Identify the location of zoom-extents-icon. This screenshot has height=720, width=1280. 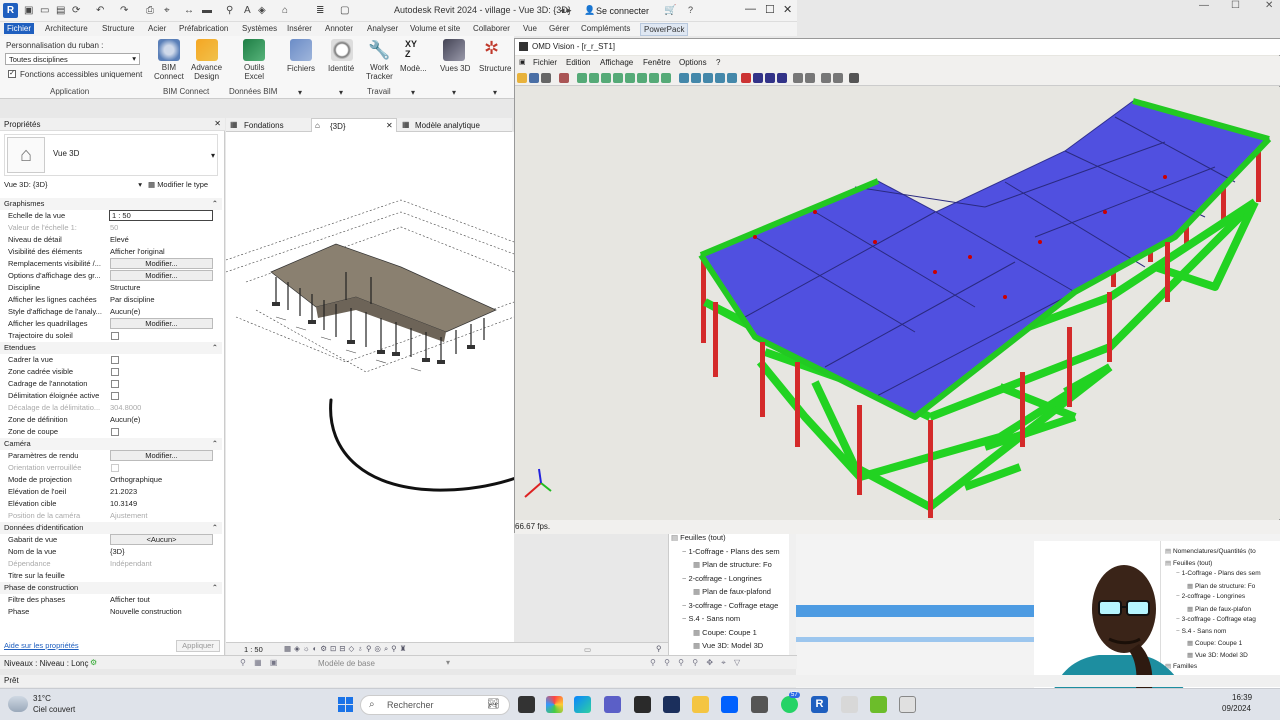
(732, 78).